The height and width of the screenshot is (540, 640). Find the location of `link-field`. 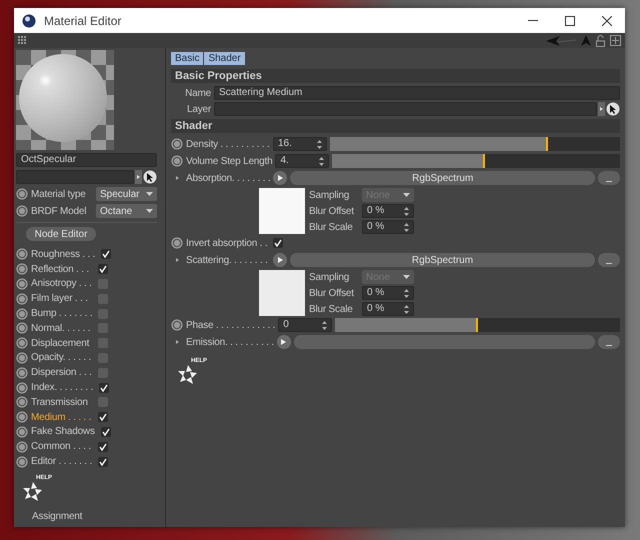

link-field is located at coordinates (75, 177).